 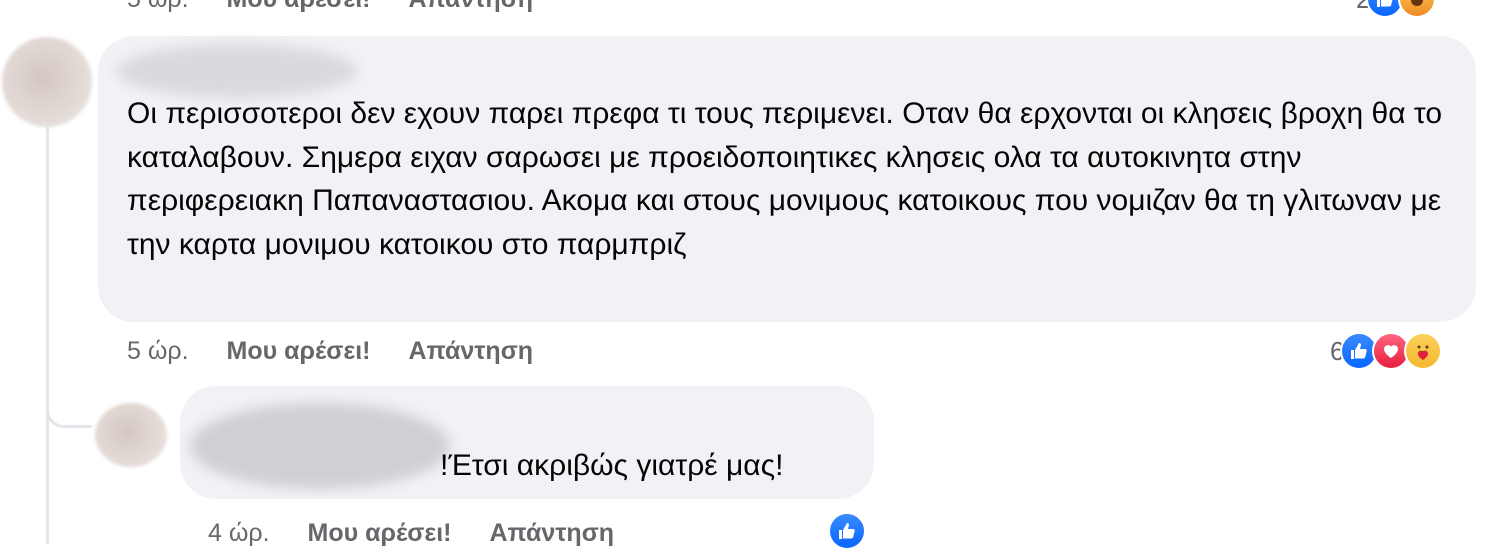 I want to click on haha-icon, so click(x=1417, y=9).